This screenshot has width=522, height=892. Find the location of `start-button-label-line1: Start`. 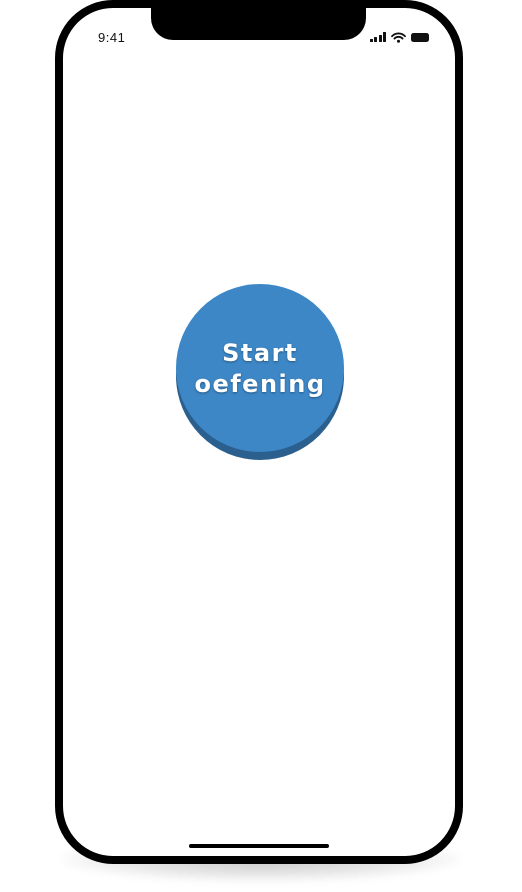

start-button-label-line1: Start is located at coordinates (260, 353).